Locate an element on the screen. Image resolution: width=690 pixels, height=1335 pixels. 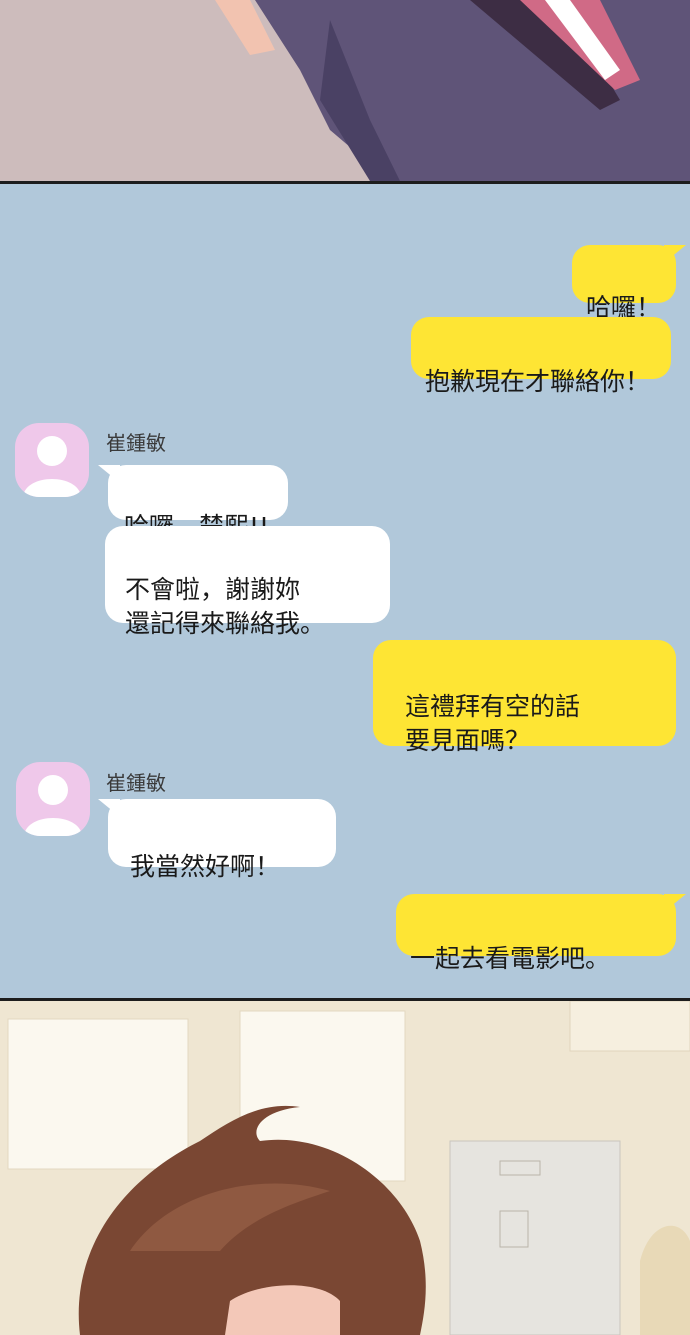
their-message-bubble: 不會啦，謝謝妳 還記得來聯絡我。 is located at coordinates (247, 582).